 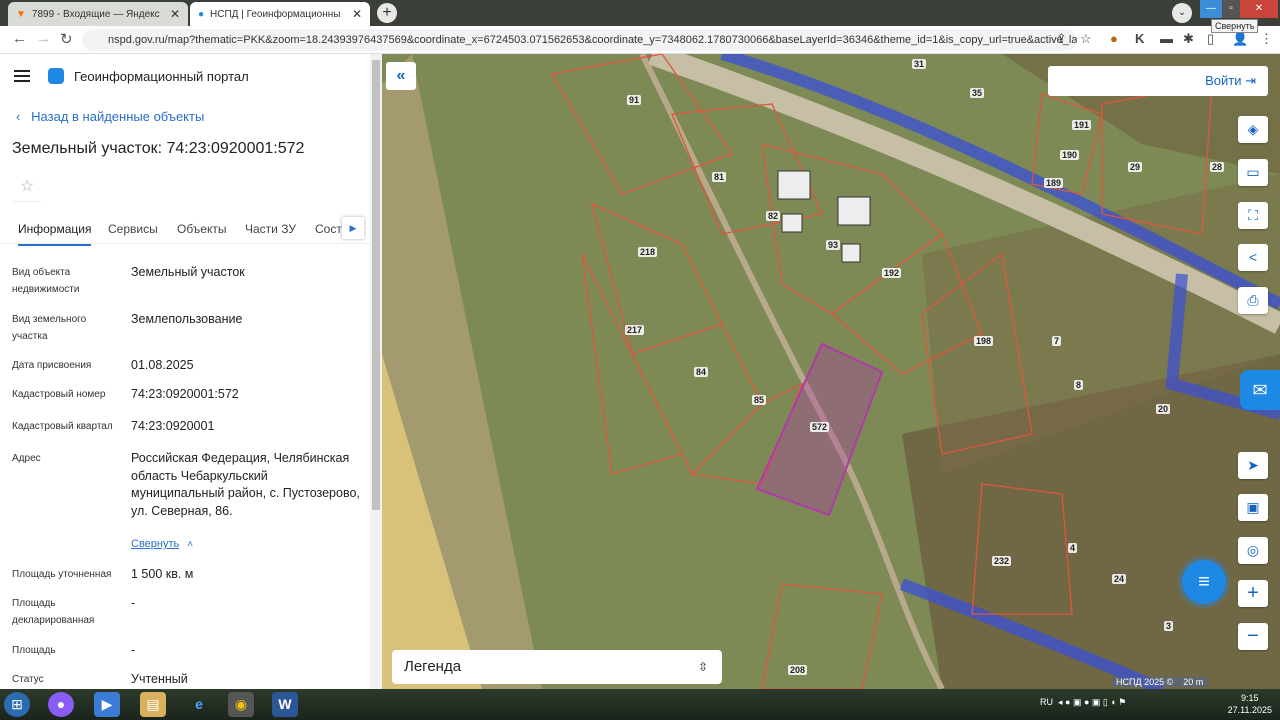 I want to click on menu-icon: ⋮, so click(x=1266, y=39).